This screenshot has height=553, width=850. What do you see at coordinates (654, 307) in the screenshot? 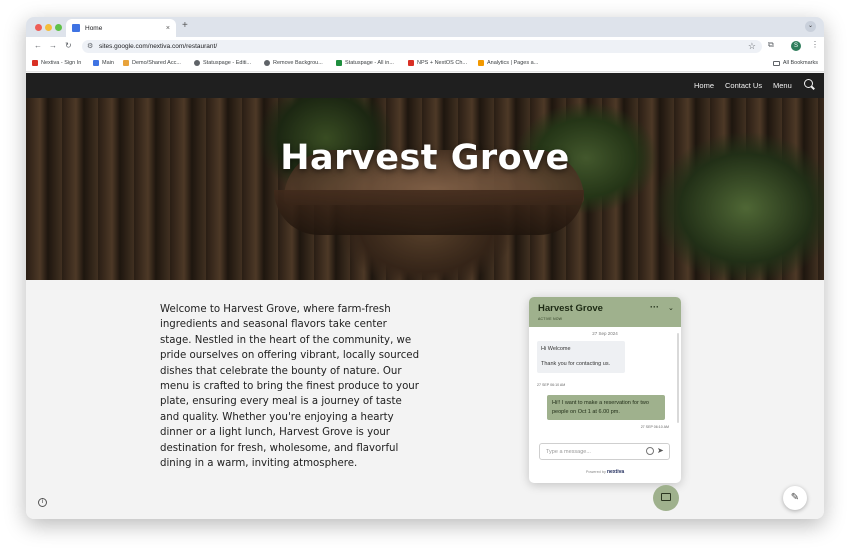
I see `chat-more-icon: ···` at bounding box center [654, 307].